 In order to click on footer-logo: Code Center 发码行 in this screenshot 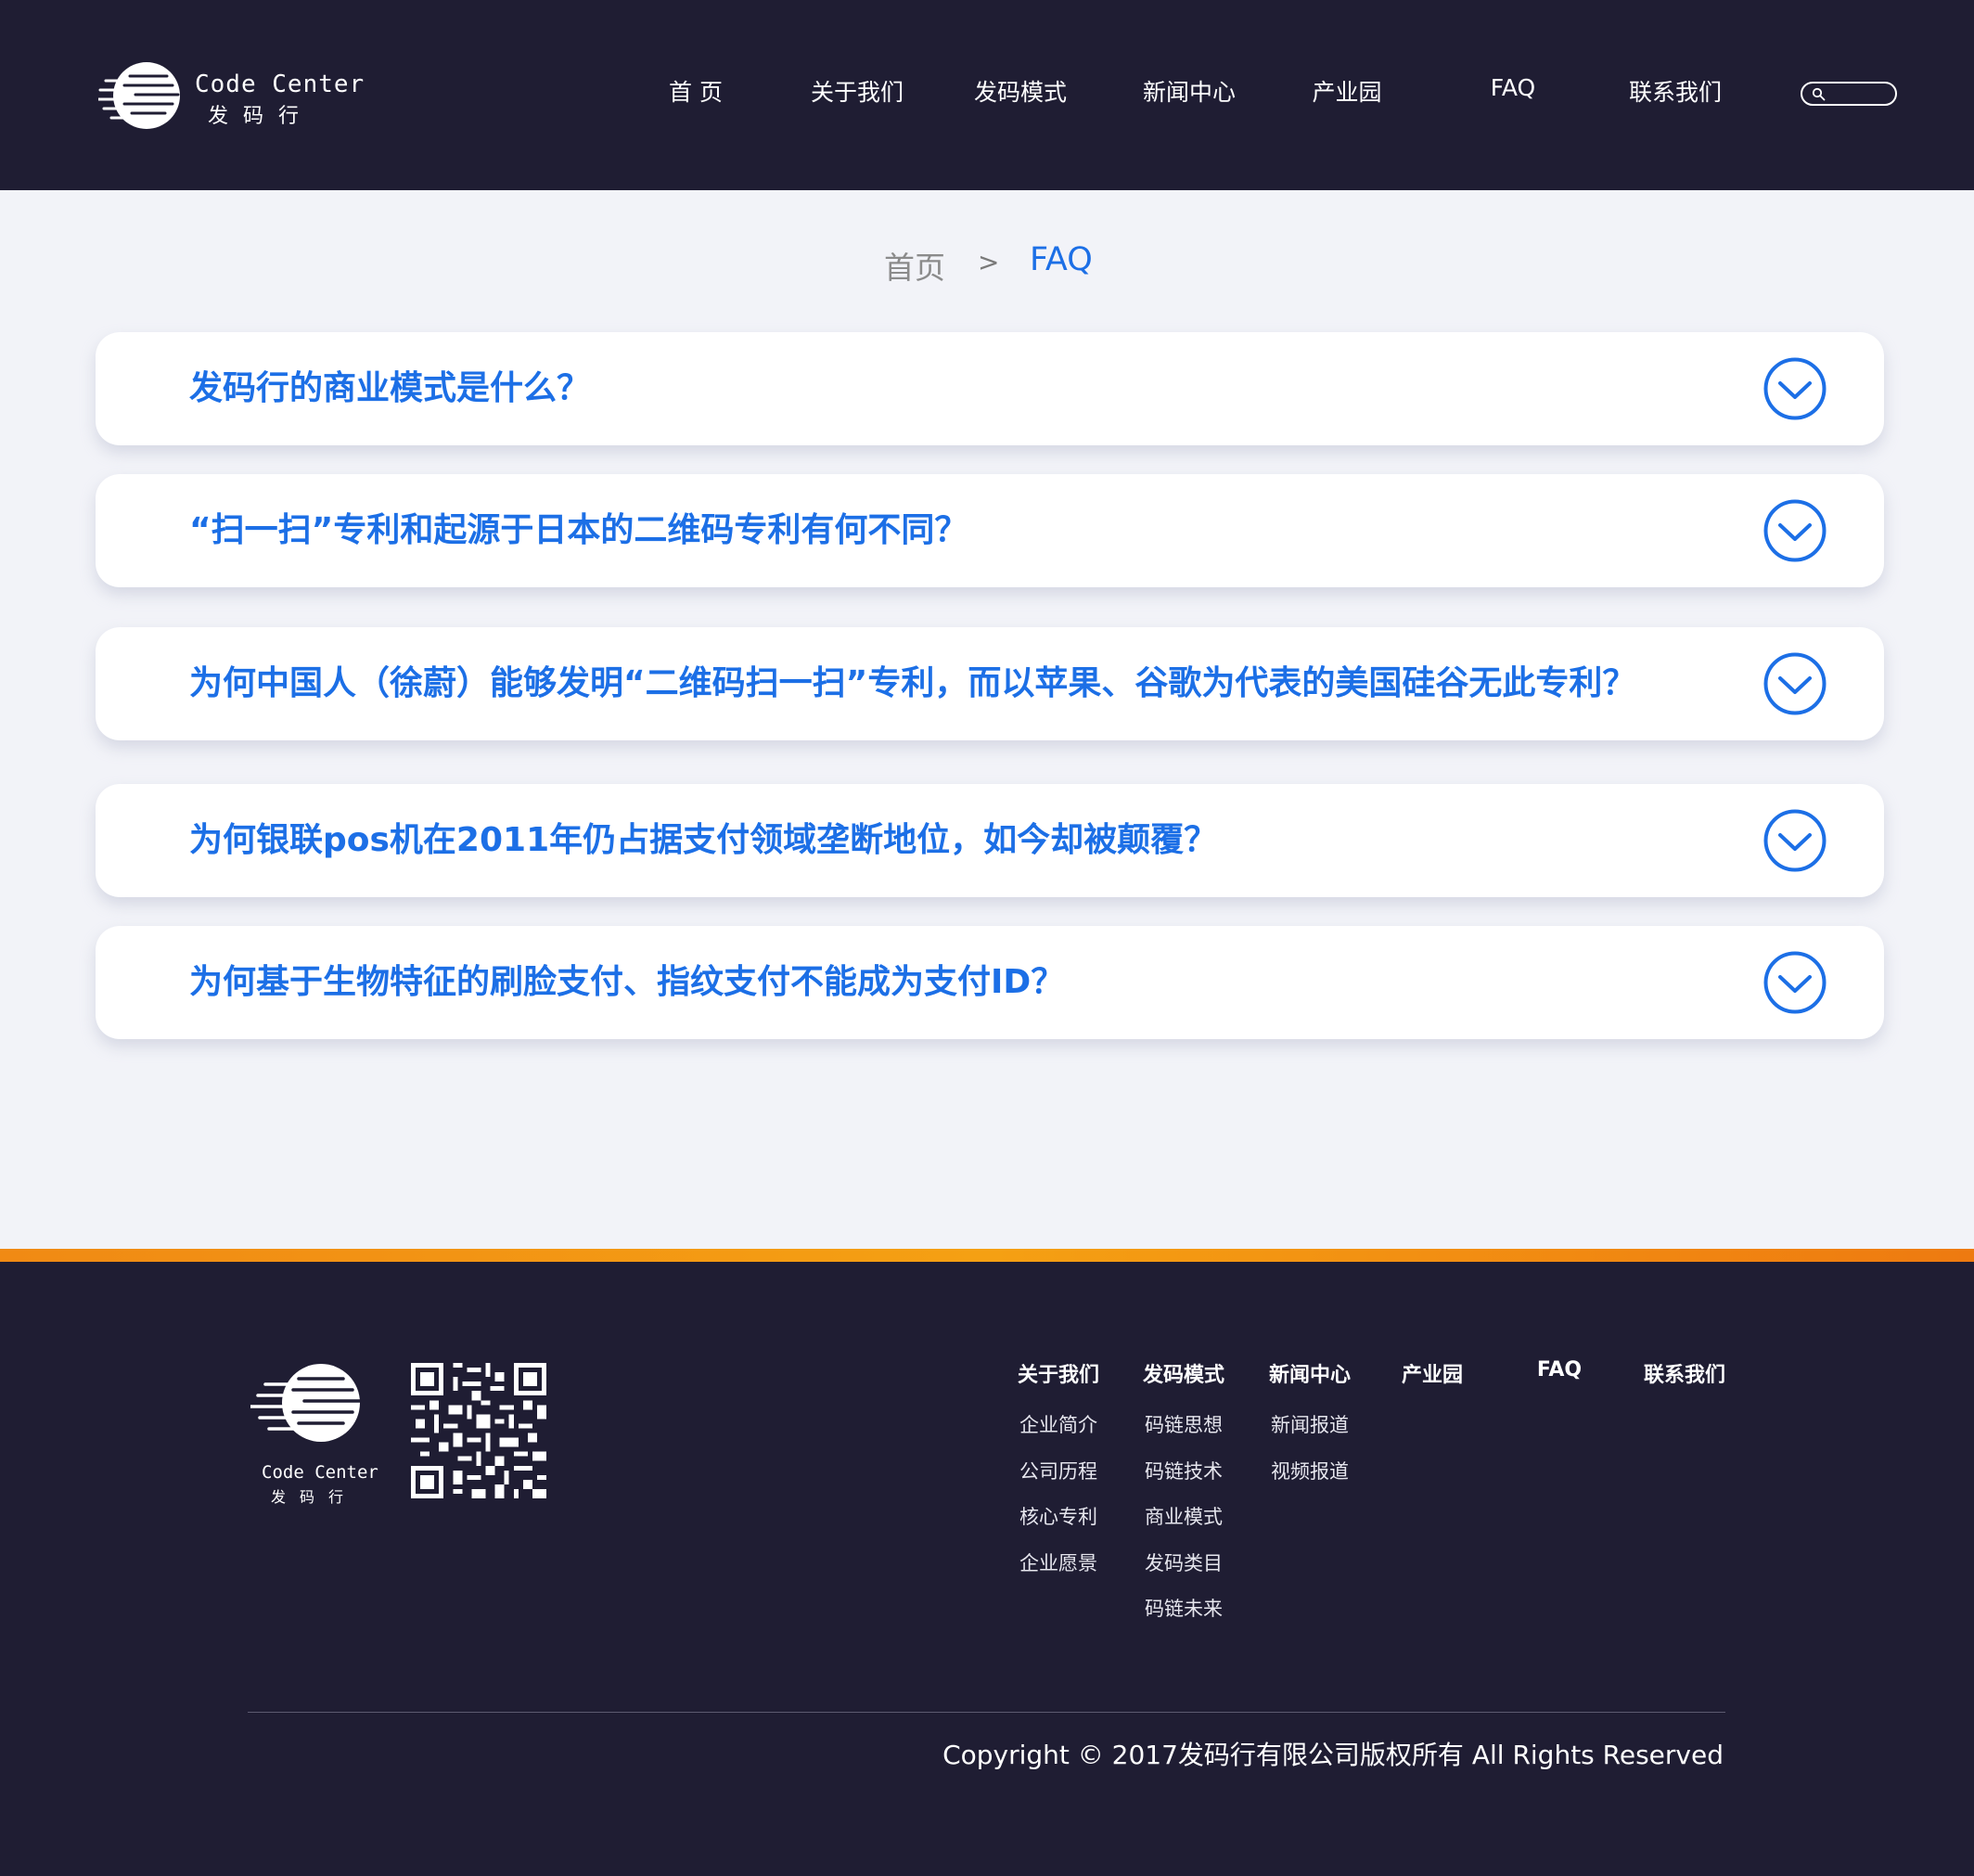, I will do `click(313, 1434)`.